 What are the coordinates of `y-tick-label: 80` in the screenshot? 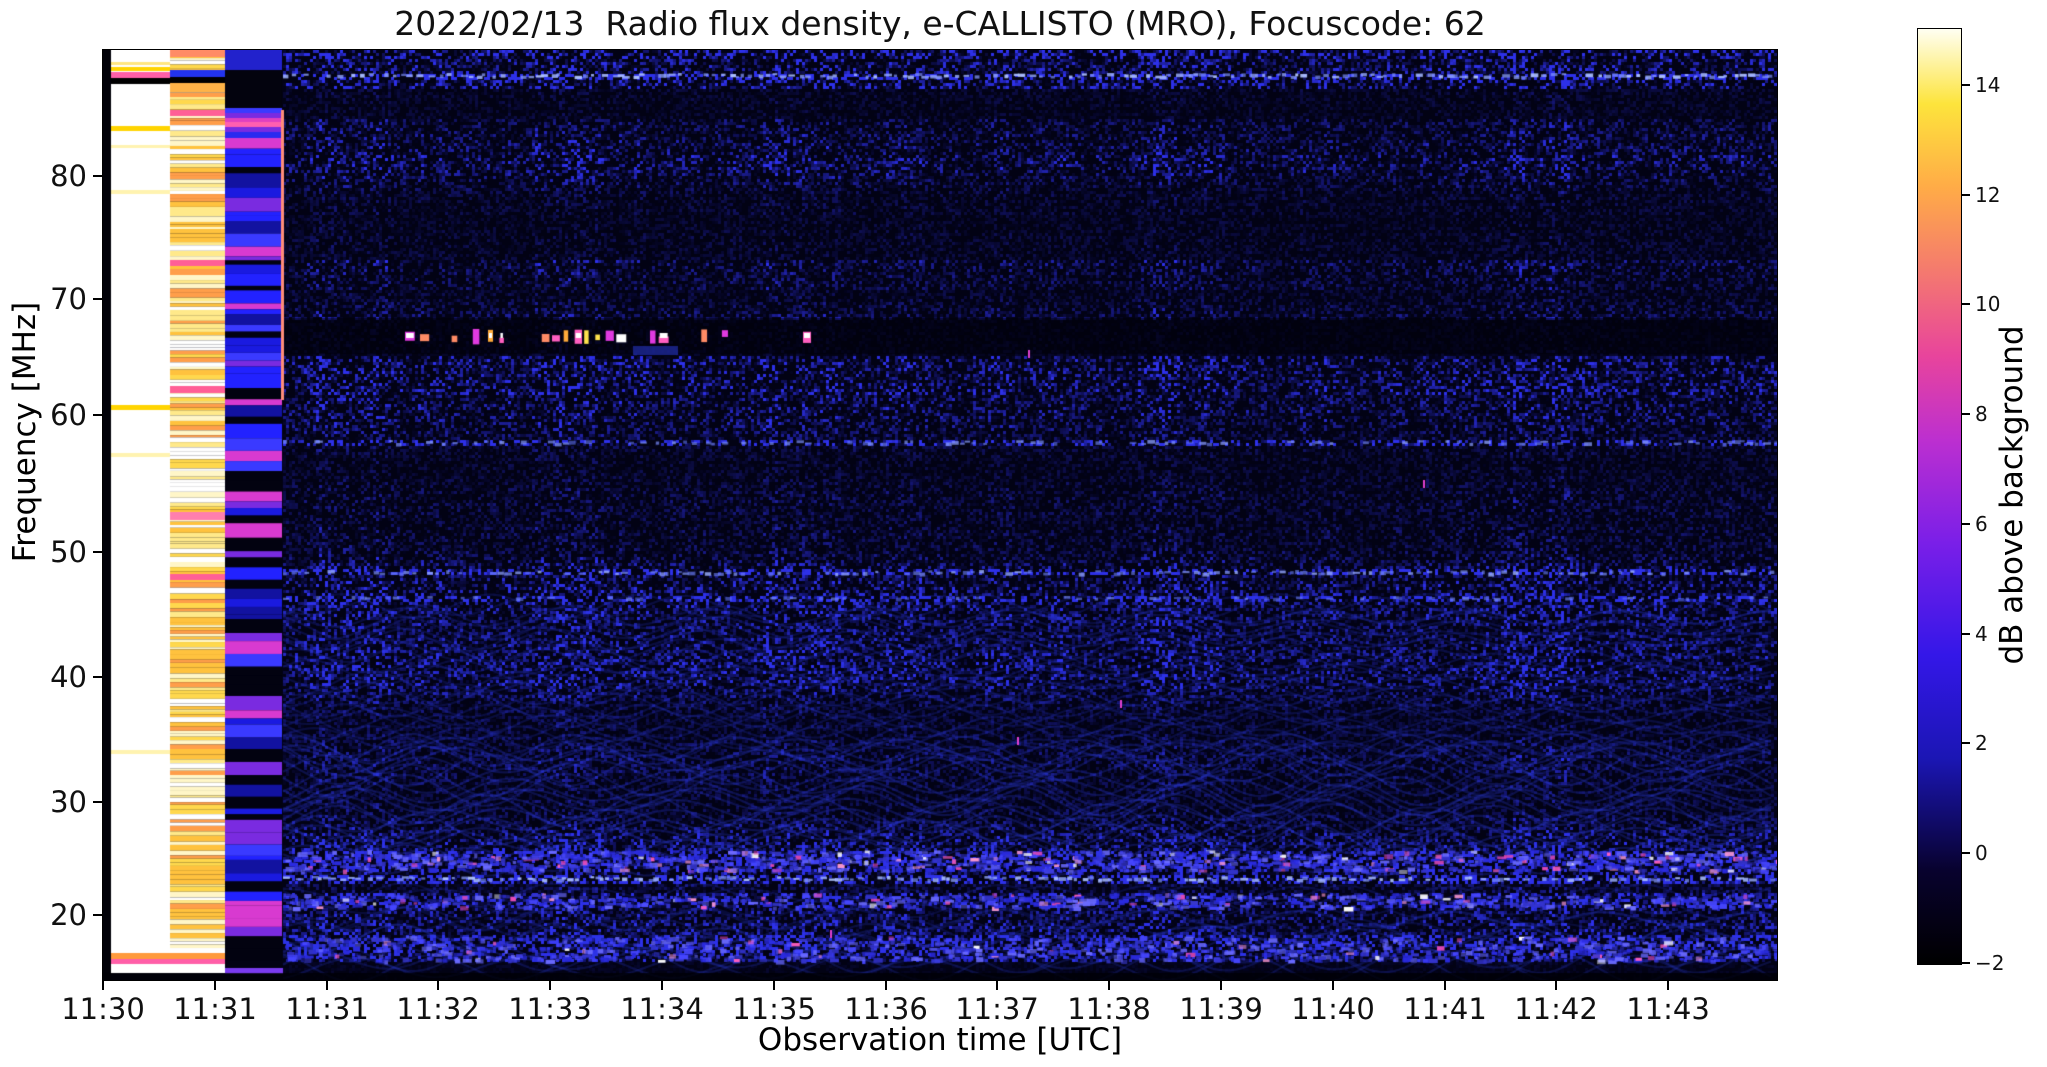 It's located at (68, 176).